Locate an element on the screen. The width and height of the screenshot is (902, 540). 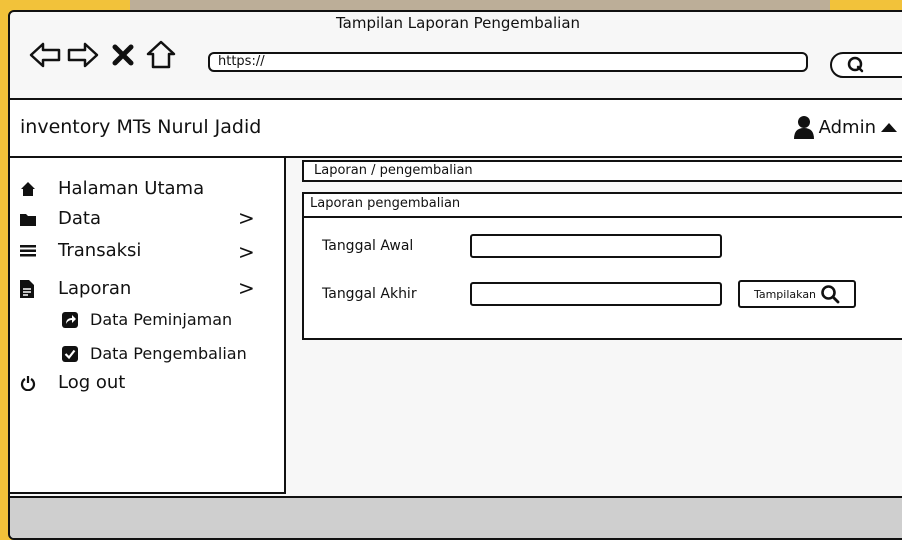
user-name: Admin is located at coordinates (847, 127).